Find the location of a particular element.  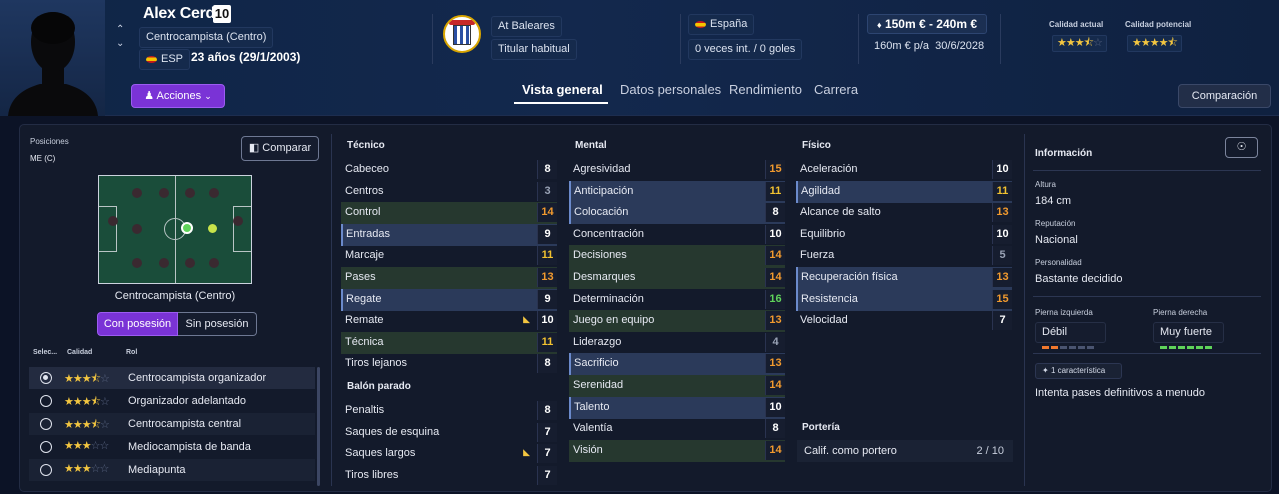

attribute-row: Resistencia 15 is located at coordinates (904, 299).